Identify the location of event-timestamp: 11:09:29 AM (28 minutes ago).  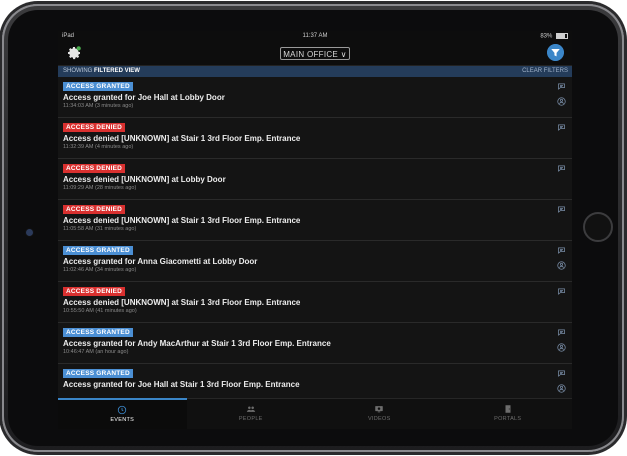
(100, 188).